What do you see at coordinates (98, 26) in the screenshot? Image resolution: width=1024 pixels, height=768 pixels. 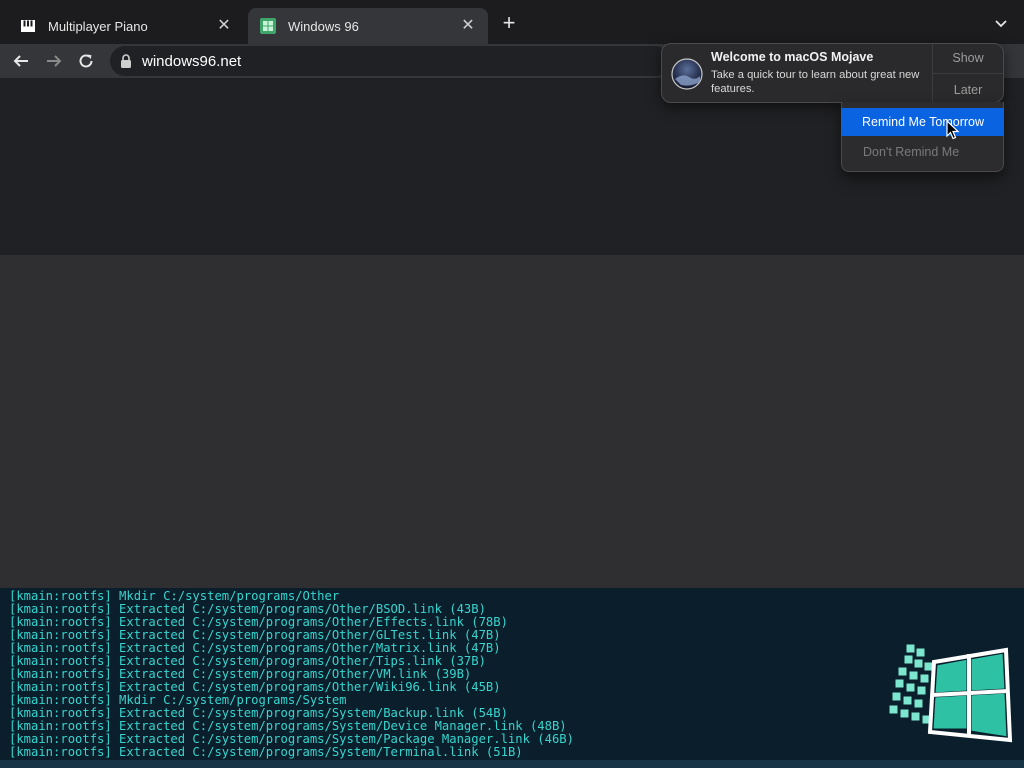 I see `tab-title: Multiplayer Piano` at bounding box center [98, 26].